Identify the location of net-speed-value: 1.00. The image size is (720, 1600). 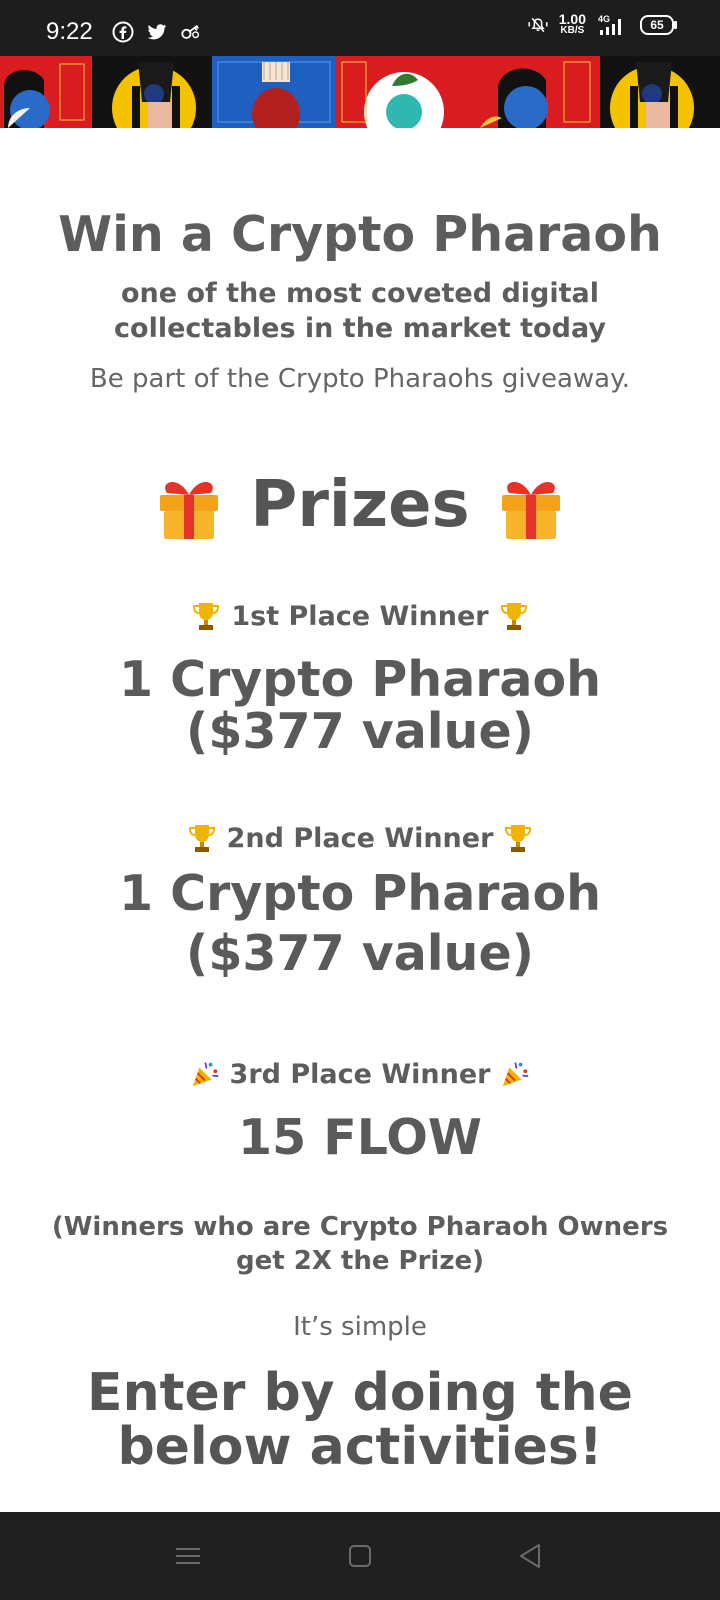
(572, 19).